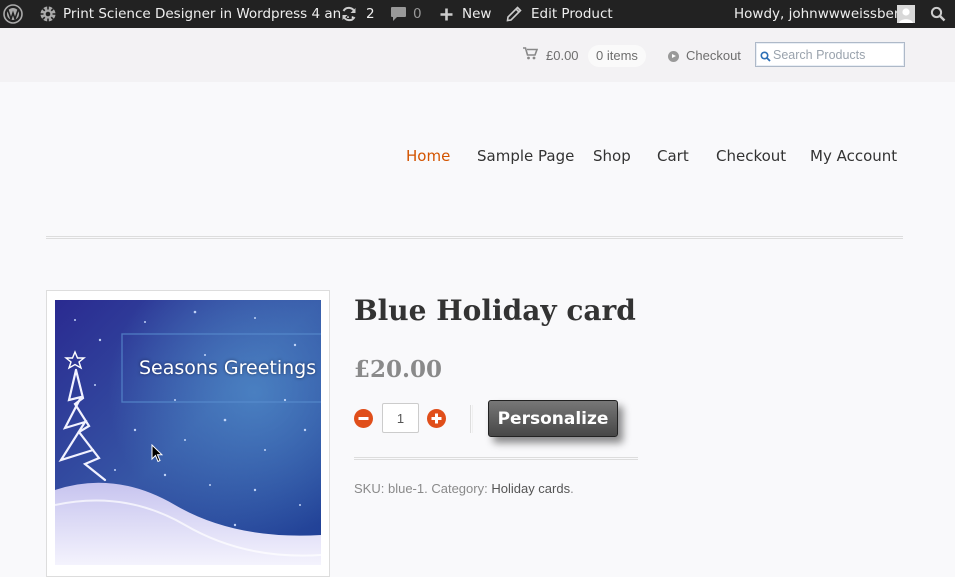 The image size is (955, 577). What do you see at coordinates (406, 488) in the screenshot?
I see `sku-value: blue-1` at bounding box center [406, 488].